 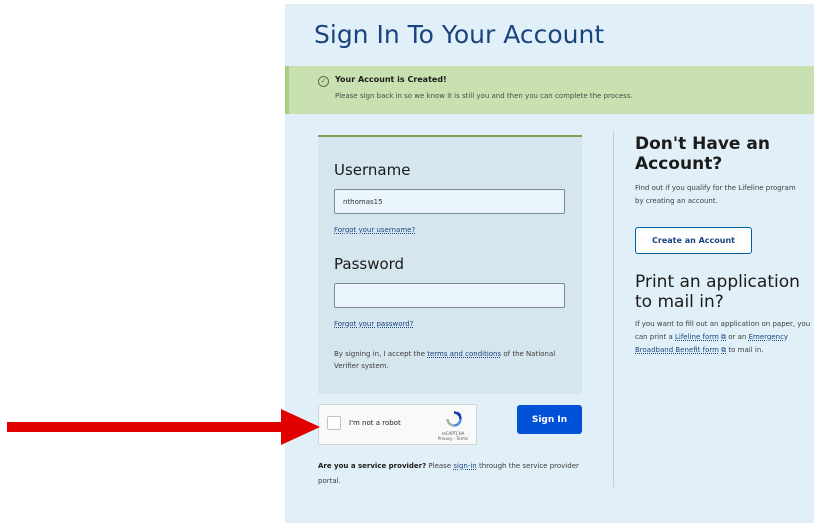 What do you see at coordinates (334, 423) in the screenshot?
I see `recaptcha-checkbox` at bounding box center [334, 423].